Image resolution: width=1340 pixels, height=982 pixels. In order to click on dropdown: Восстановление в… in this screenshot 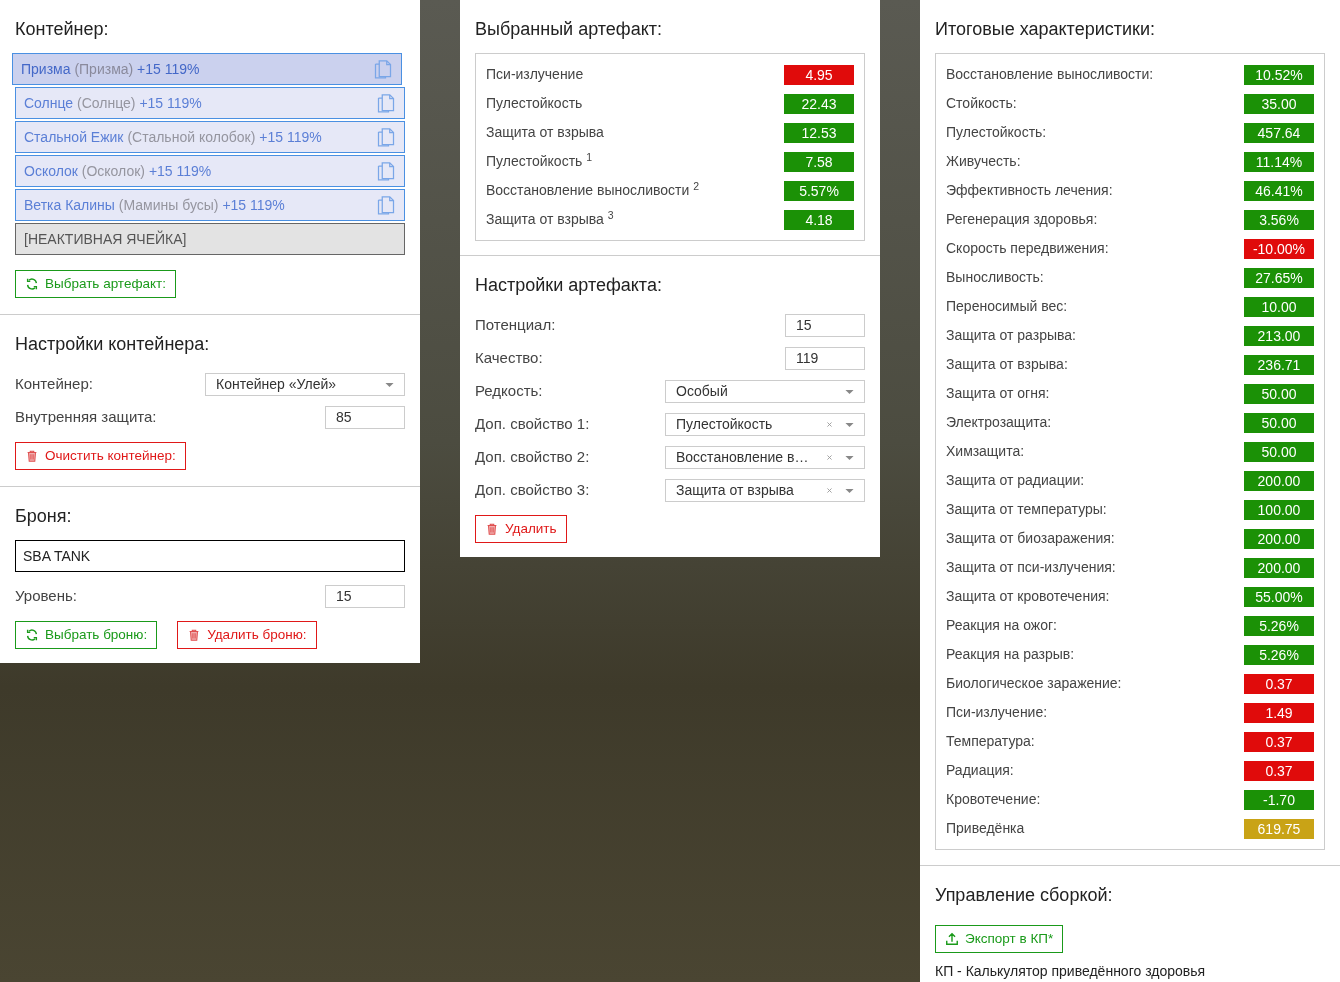, I will do `click(765, 457)`.